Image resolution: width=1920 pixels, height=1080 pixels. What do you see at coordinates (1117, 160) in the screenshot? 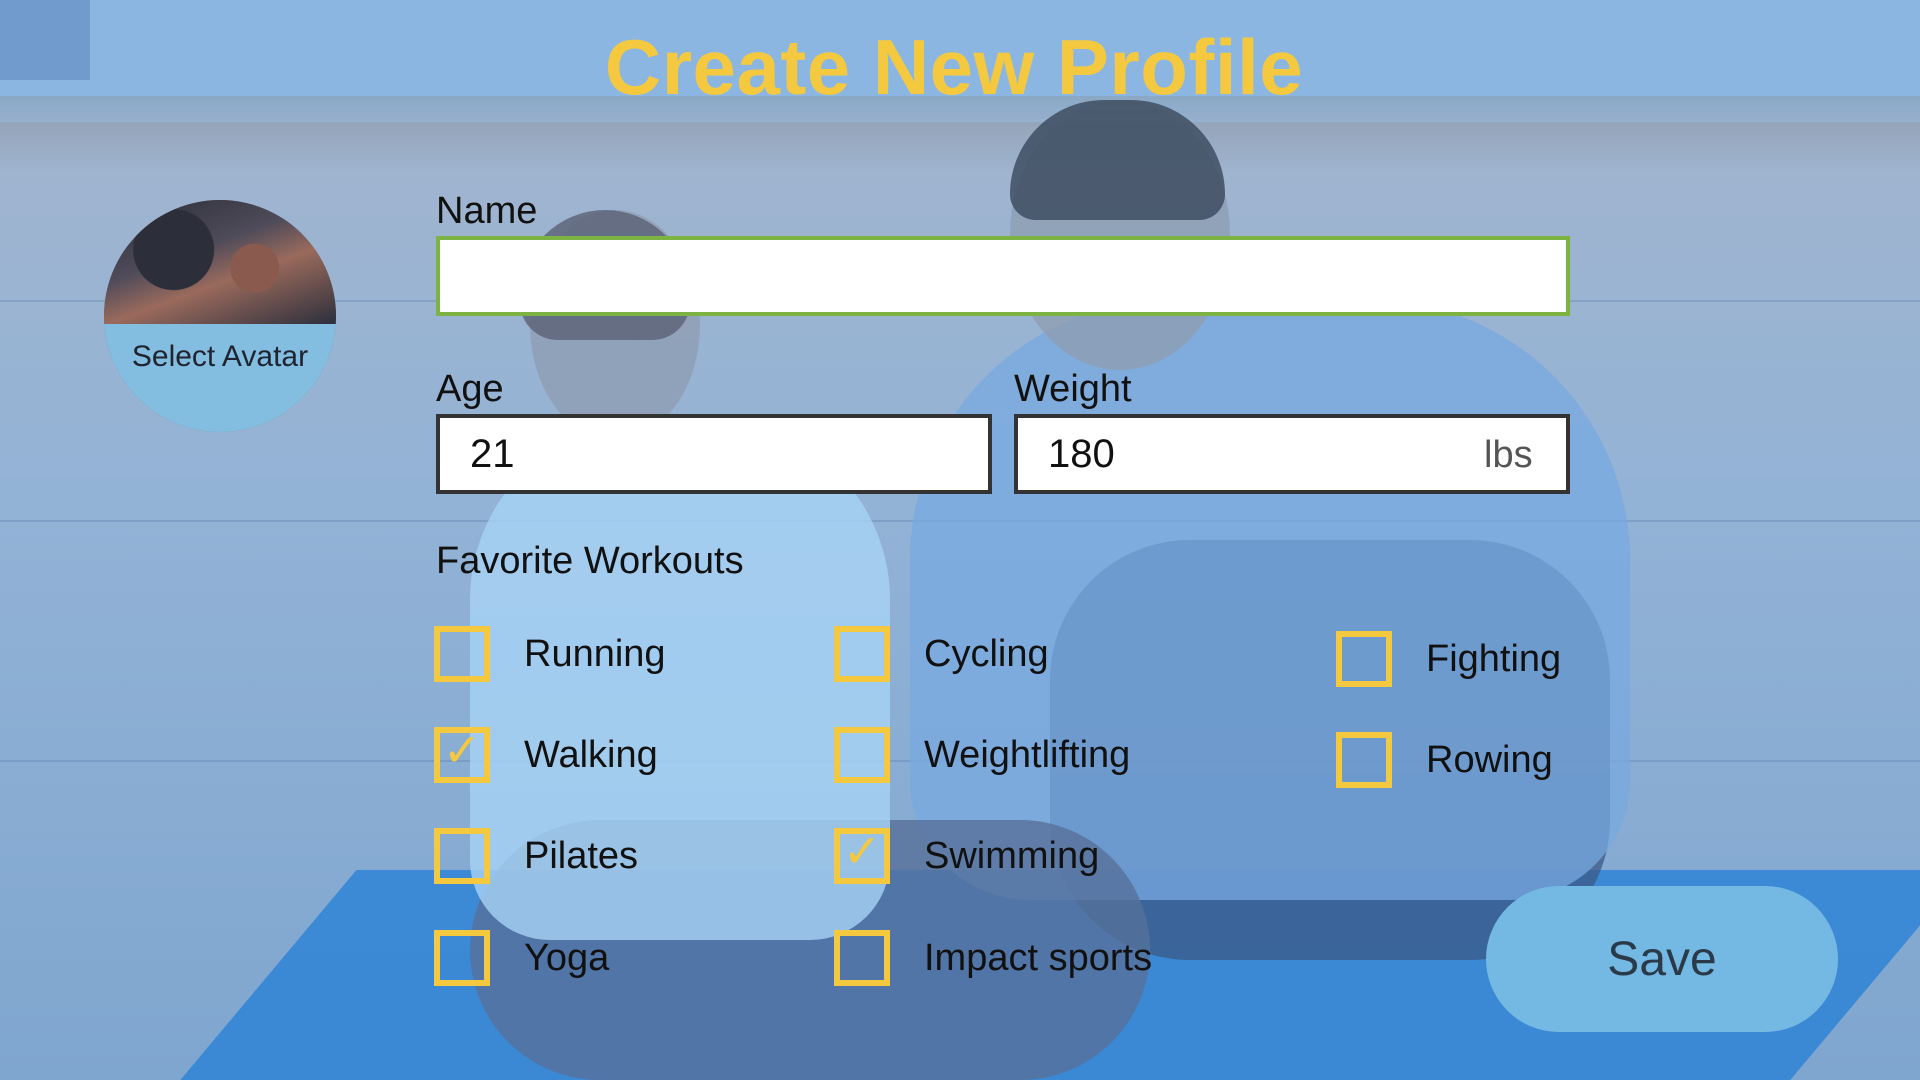
I see `background-person-hair` at bounding box center [1117, 160].